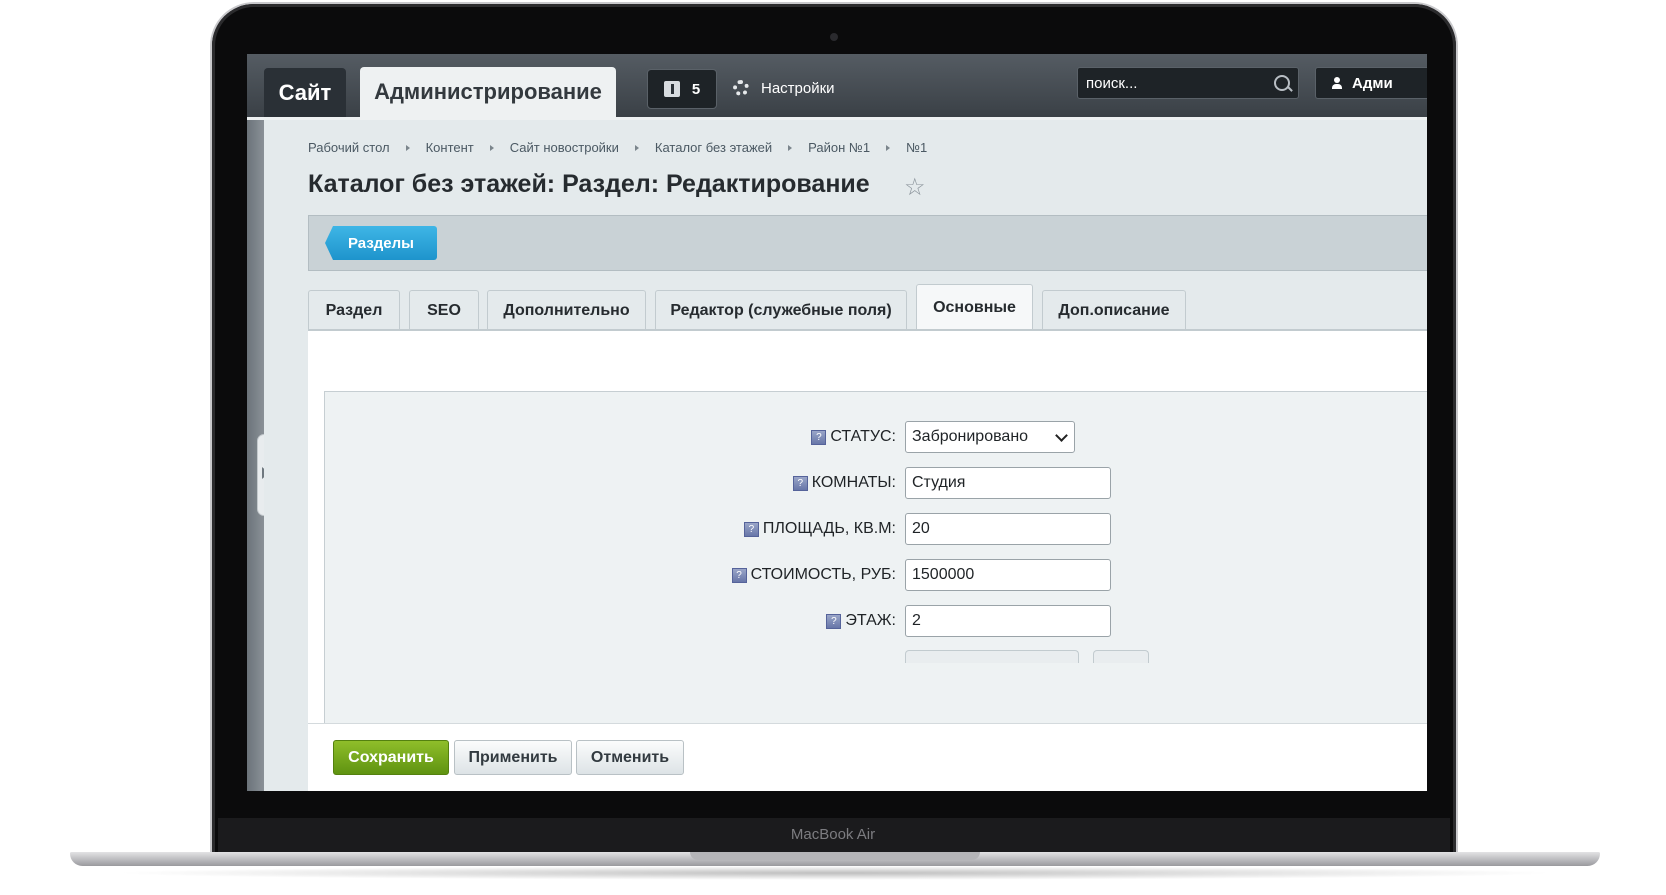  I want to click on breadcrumb-item: Контент, so click(450, 147).